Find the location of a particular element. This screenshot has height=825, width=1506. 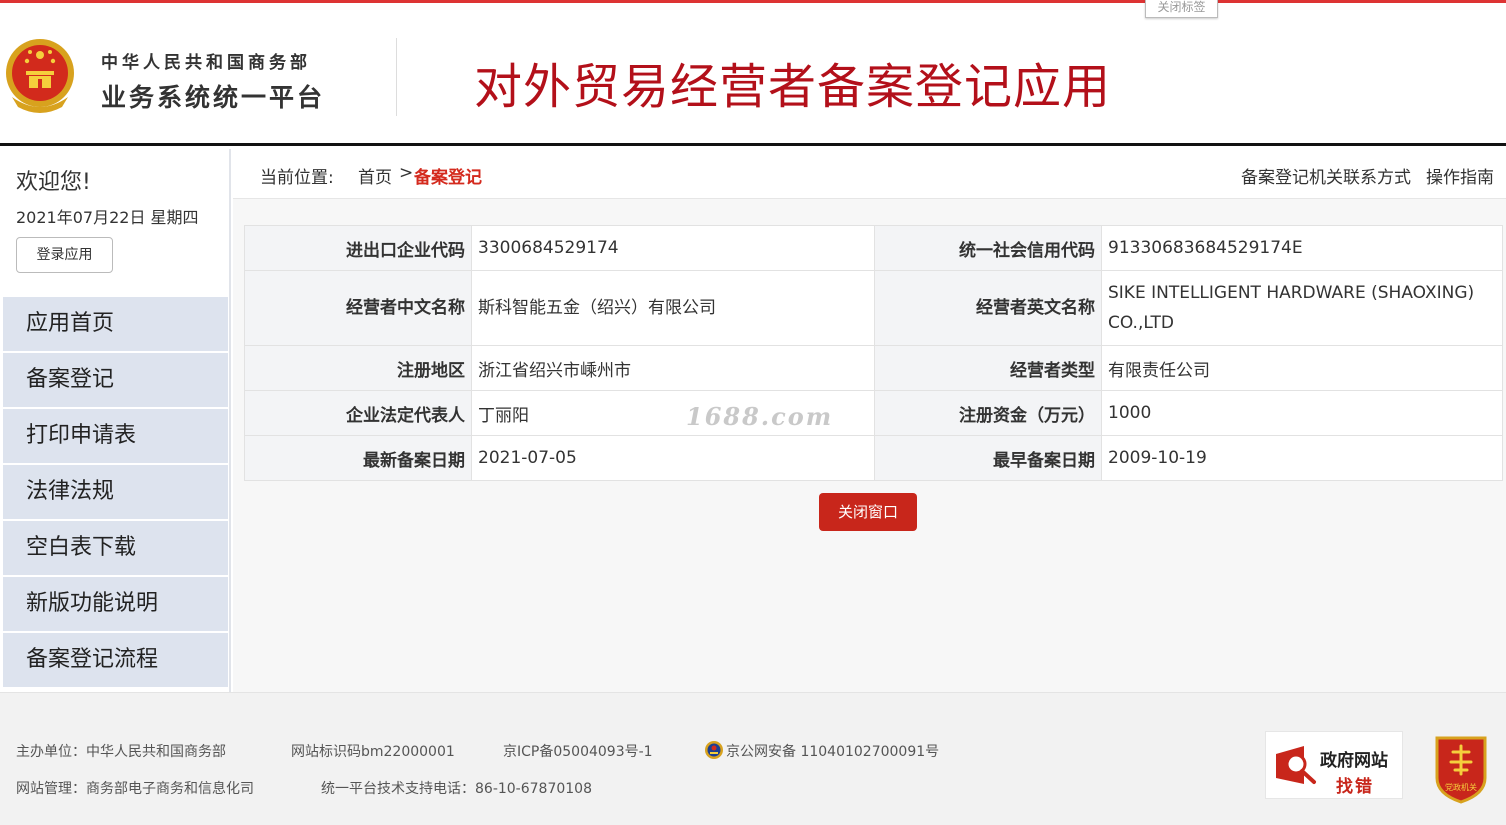

operation-guide-link: 操作指南 is located at coordinates (1460, 175).